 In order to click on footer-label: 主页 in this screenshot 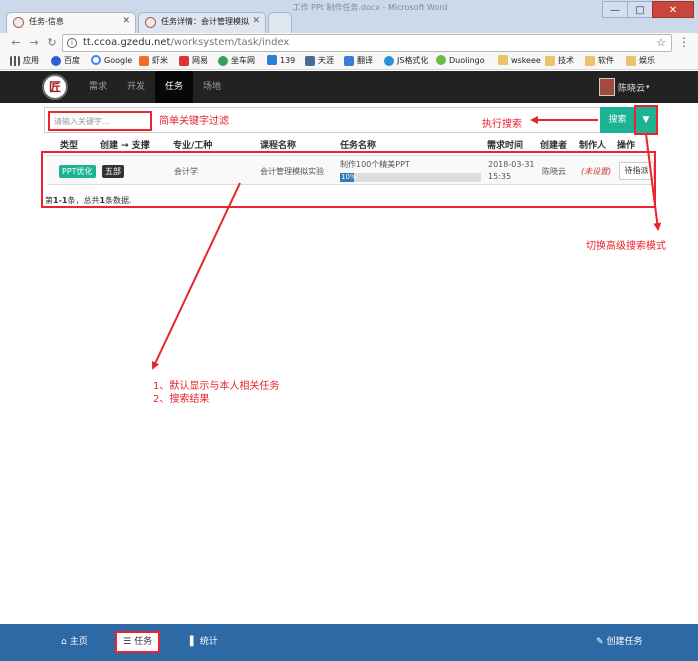, I will do `click(78, 642)`.